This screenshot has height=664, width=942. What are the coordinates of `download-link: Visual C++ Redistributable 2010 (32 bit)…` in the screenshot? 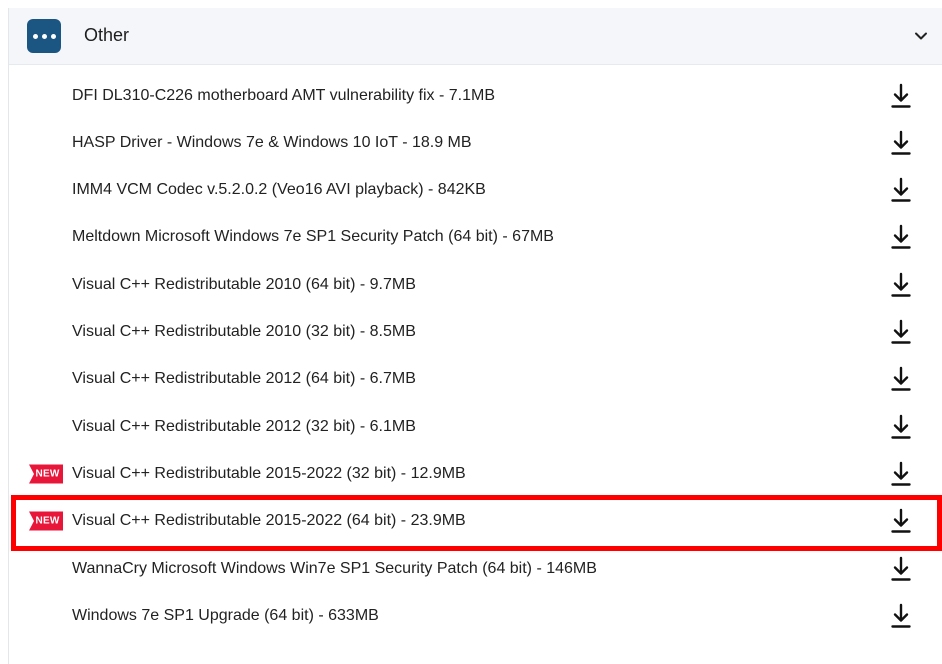 It's located at (244, 332).